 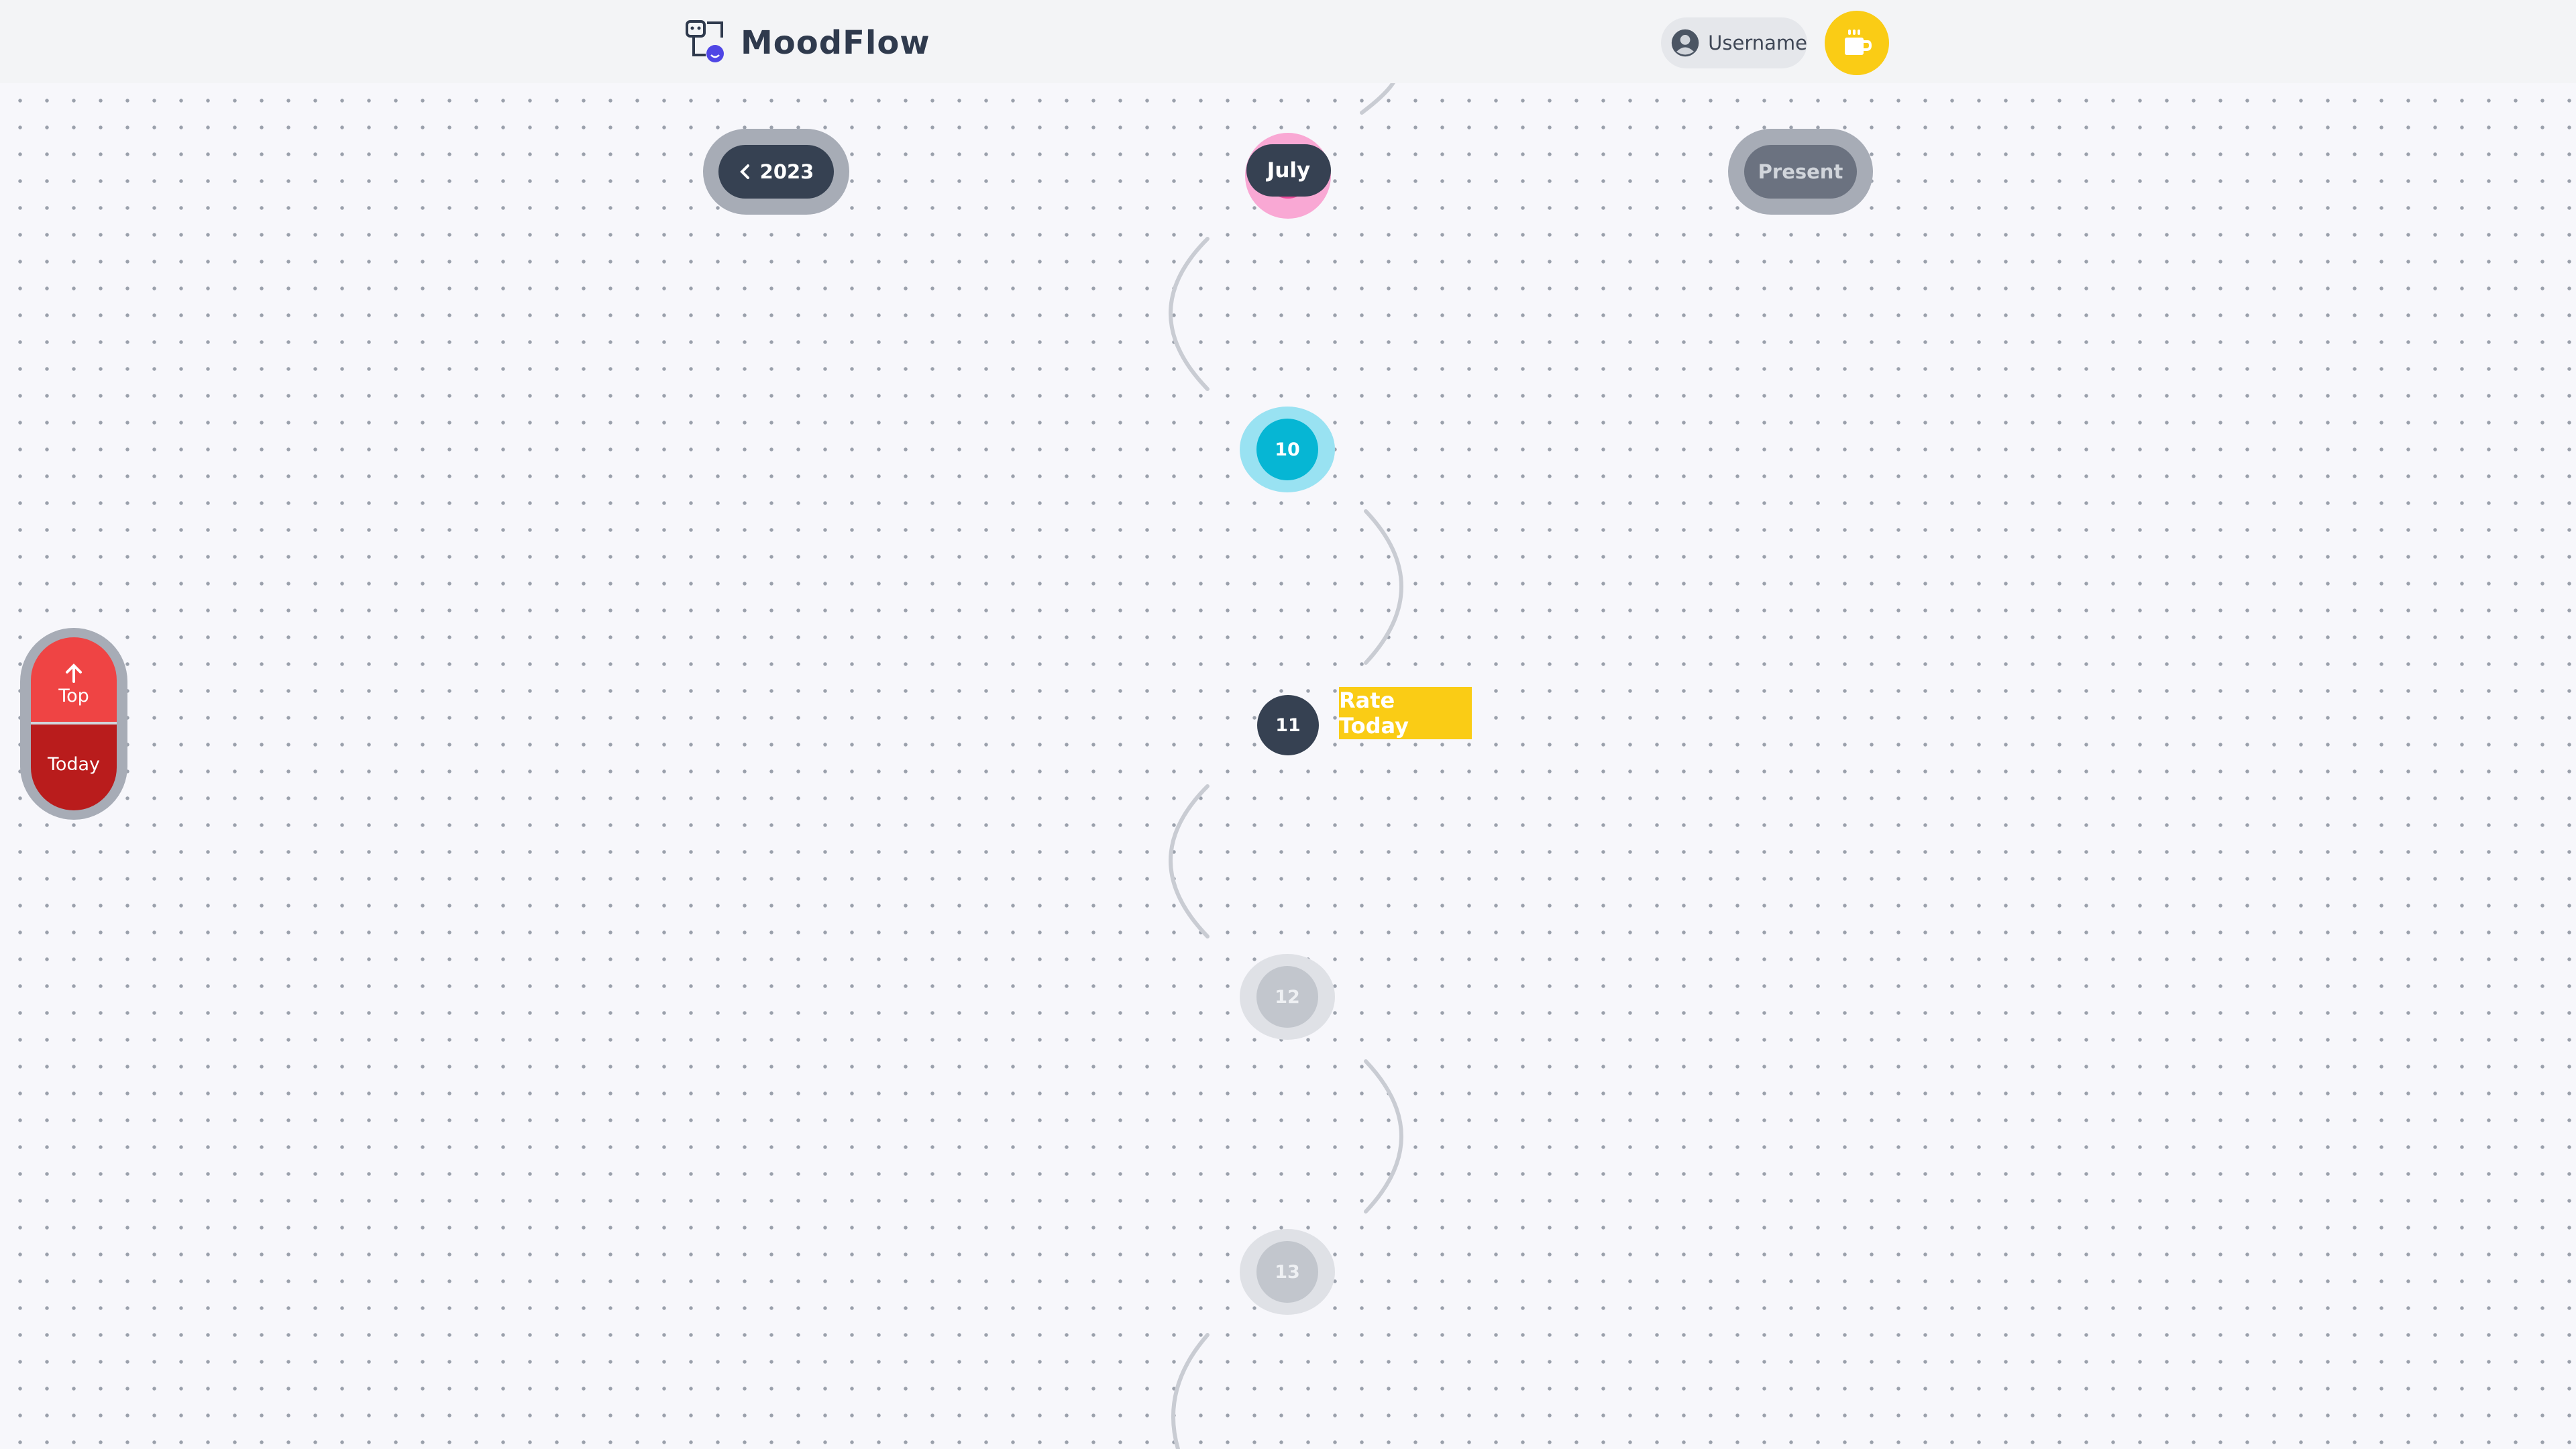 I want to click on scroll-top-button: Top, so click(x=74, y=679).